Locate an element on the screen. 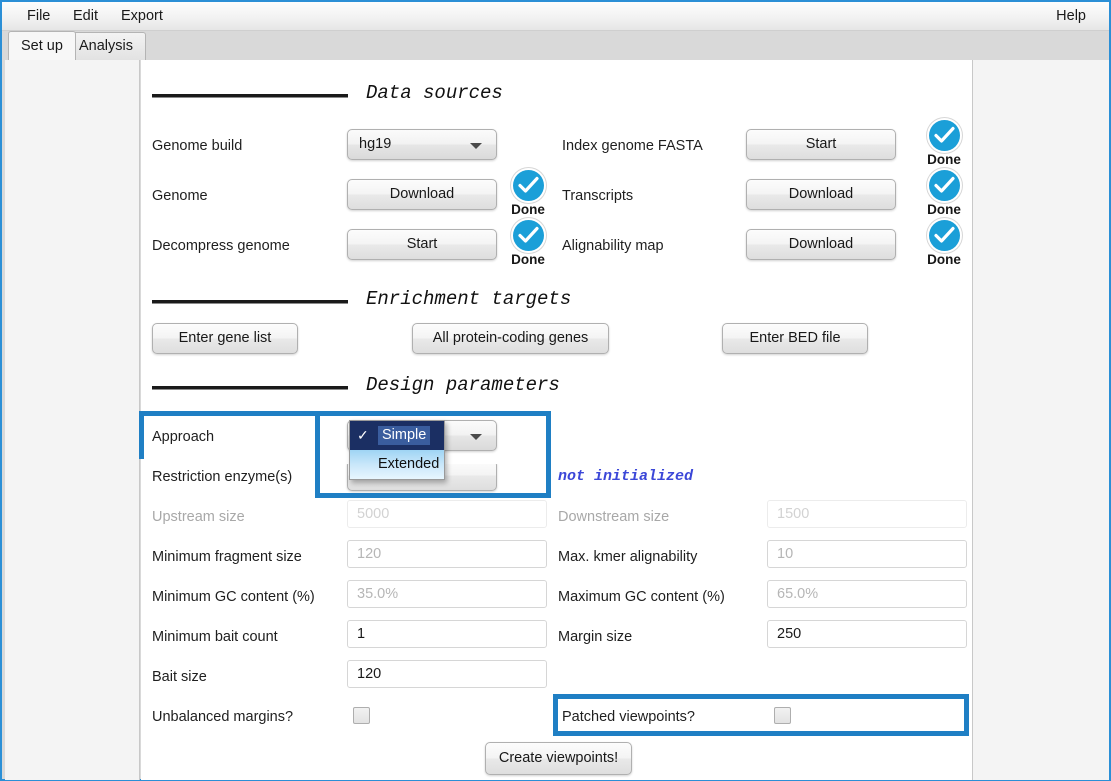  label-maximum-gc-content: Maximum GC content (%) is located at coordinates (641, 597).